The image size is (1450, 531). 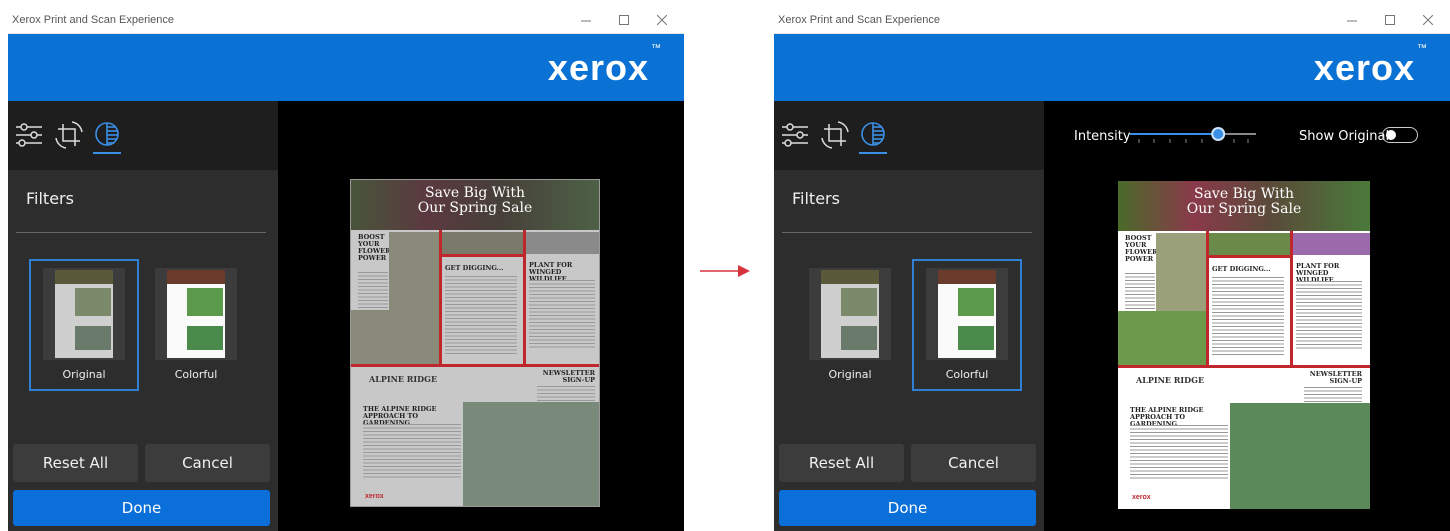 I want to click on show-original-label: Show Original, so click(x=1344, y=136).